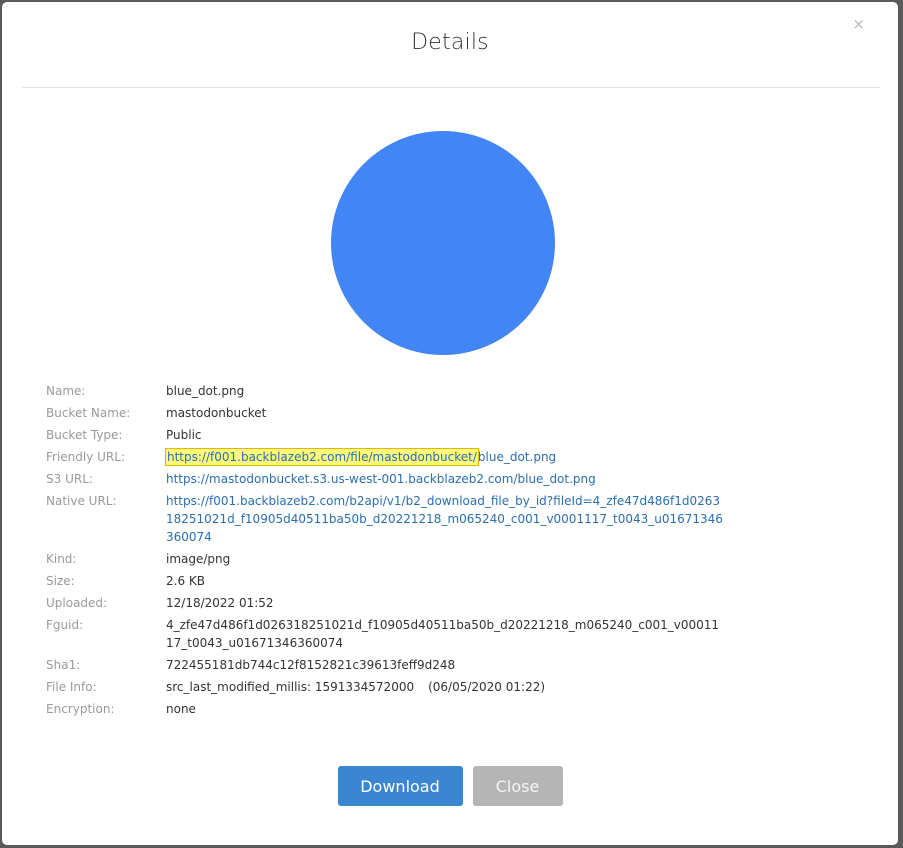 Image resolution: width=903 pixels, height=848 pixels. I want to click on detail-row-uploaded: Uploaded: 12/18/2022 01:52, so click(386, 603).